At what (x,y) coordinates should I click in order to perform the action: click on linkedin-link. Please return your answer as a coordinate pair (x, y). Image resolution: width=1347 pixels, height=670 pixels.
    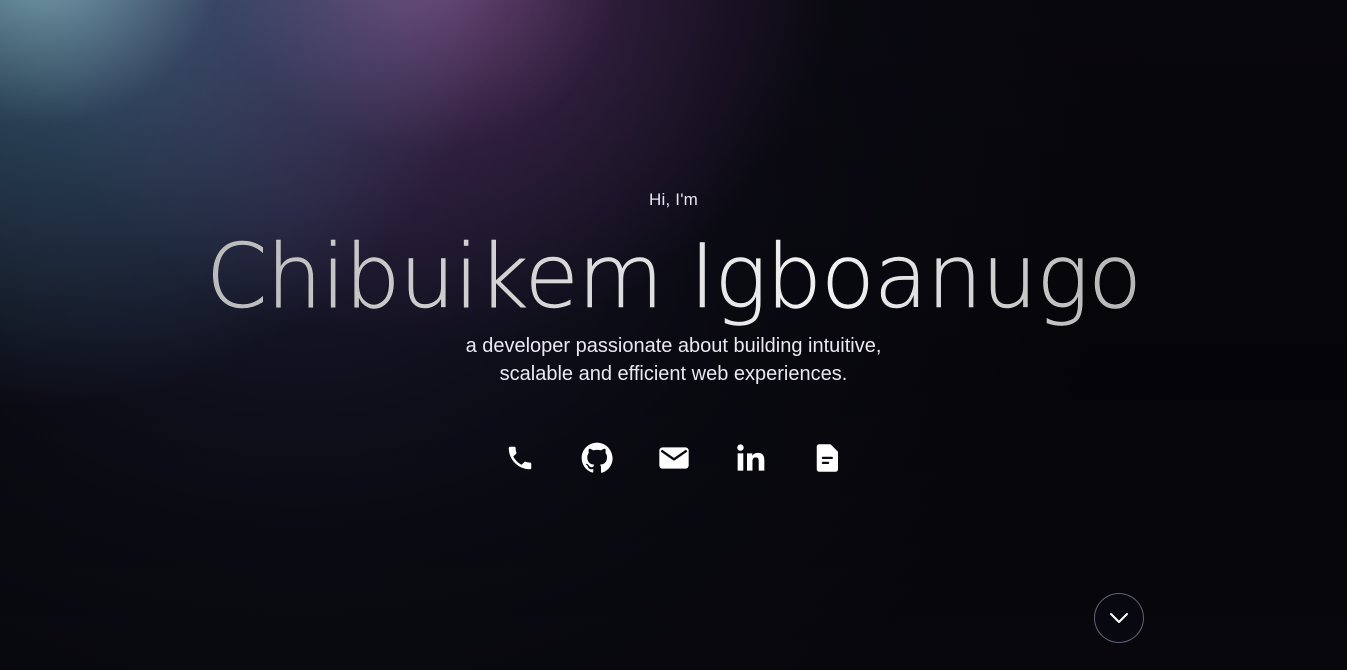
    Looking at the image, I should click on (751, 458).